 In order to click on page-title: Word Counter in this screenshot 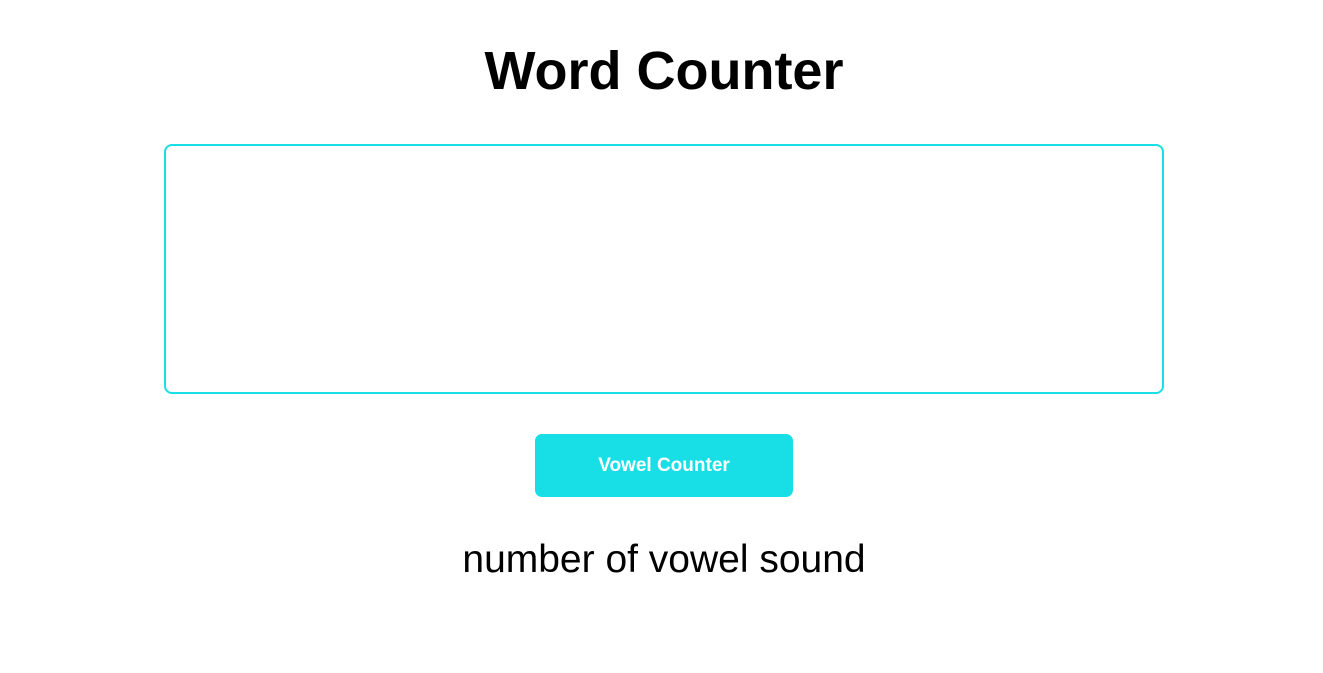, I will do `click(664, 71)`.